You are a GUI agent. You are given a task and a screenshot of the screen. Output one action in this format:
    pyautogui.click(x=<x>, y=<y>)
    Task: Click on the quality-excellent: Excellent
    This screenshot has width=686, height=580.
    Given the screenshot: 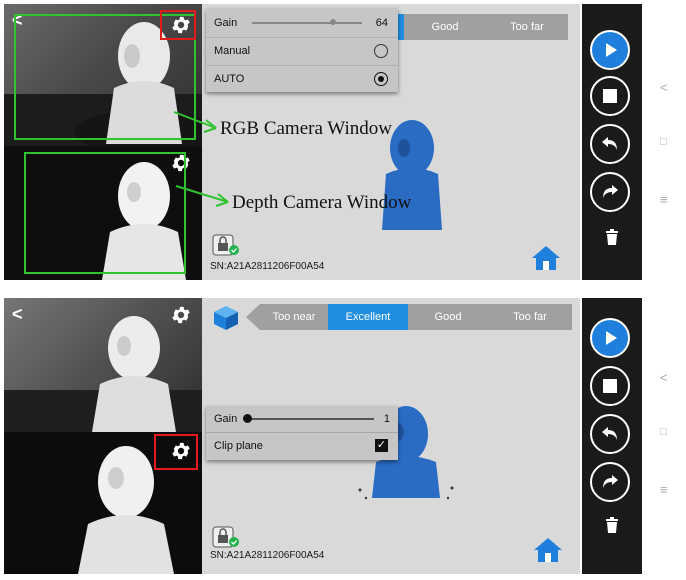 What is the action you would take?
    pyautogui.click(x=368, y=317)
    